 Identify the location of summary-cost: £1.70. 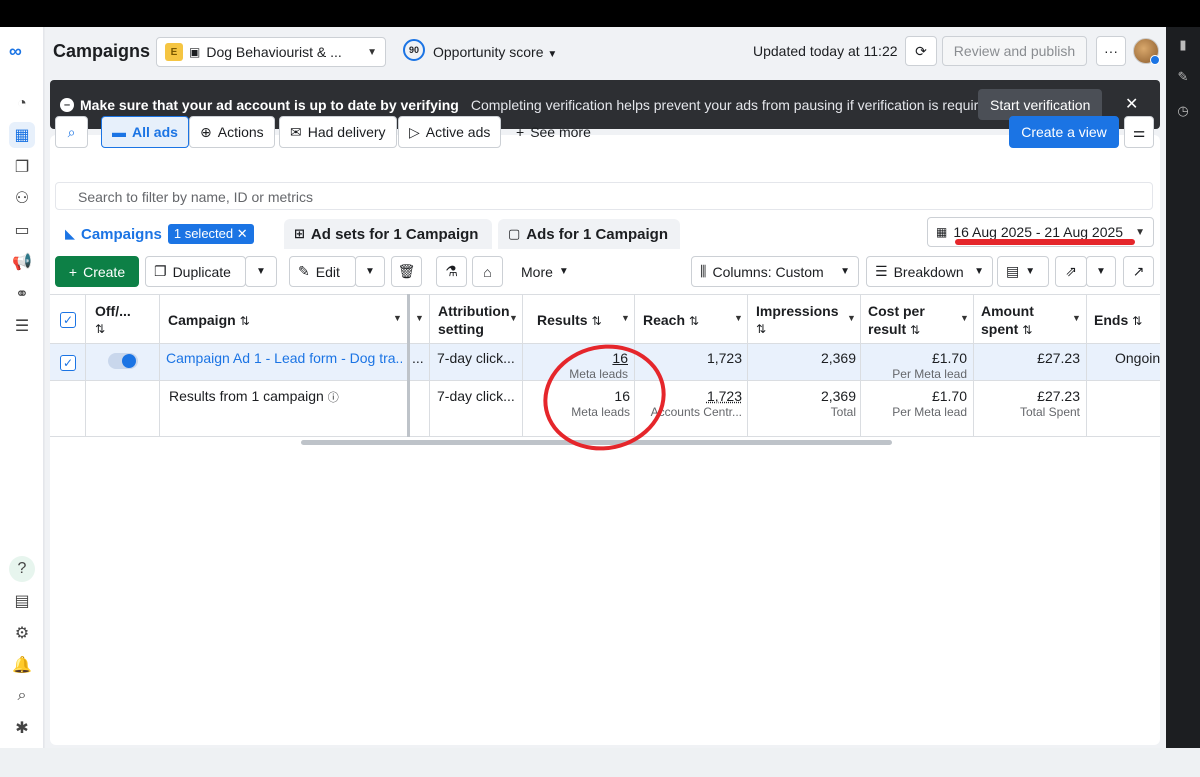
(949, 396).